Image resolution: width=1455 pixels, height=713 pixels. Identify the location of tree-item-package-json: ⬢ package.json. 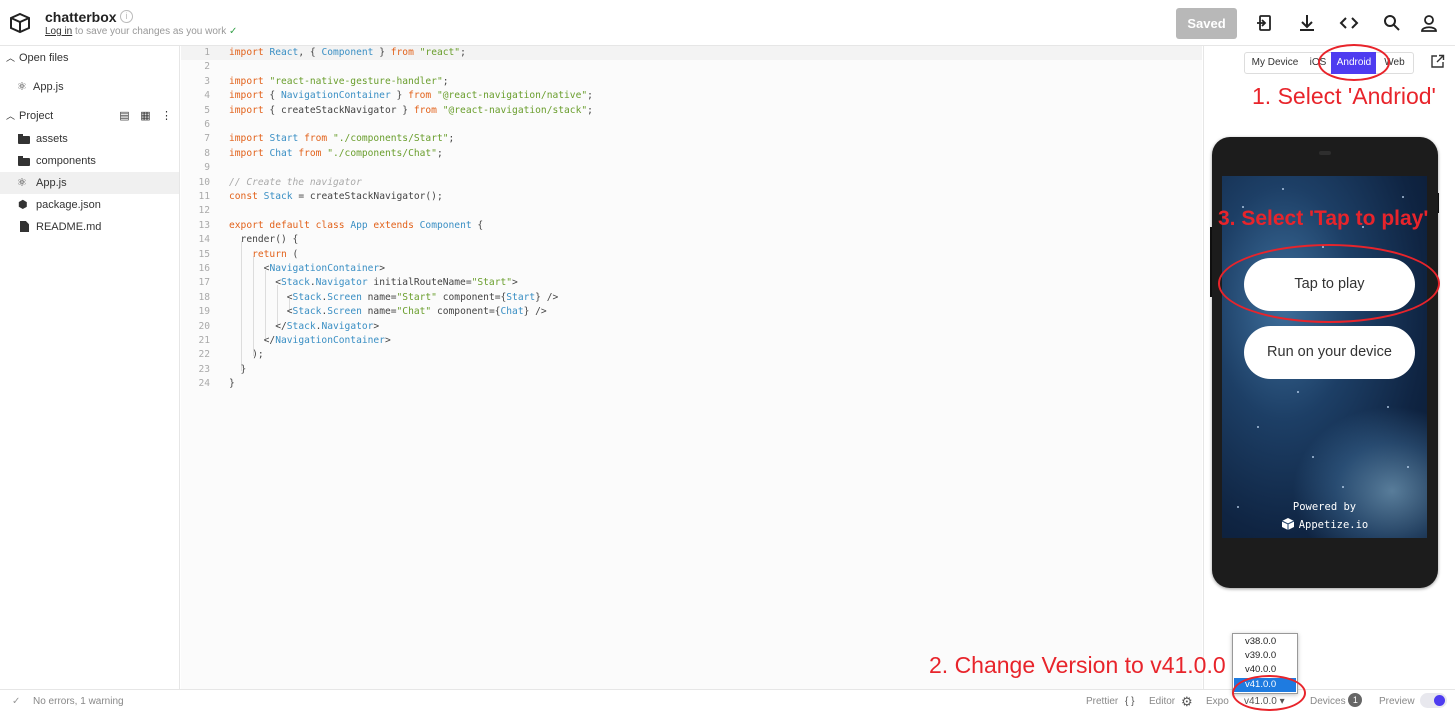
(89, 205).